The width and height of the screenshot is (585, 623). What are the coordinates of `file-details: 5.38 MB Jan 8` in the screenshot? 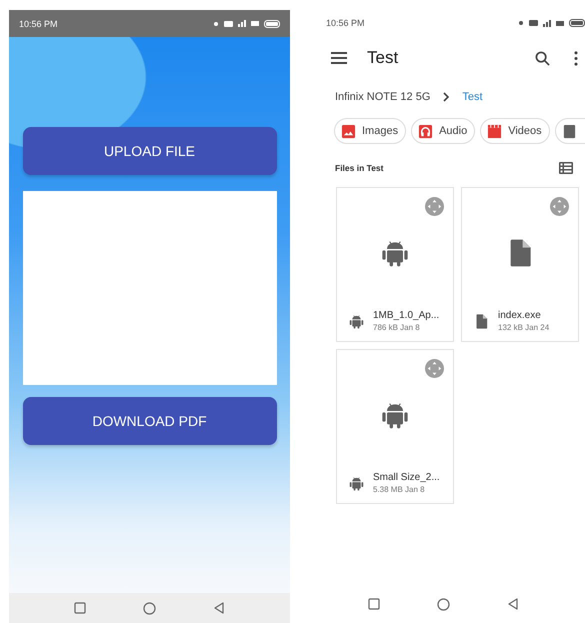 It's located at (399, 489).